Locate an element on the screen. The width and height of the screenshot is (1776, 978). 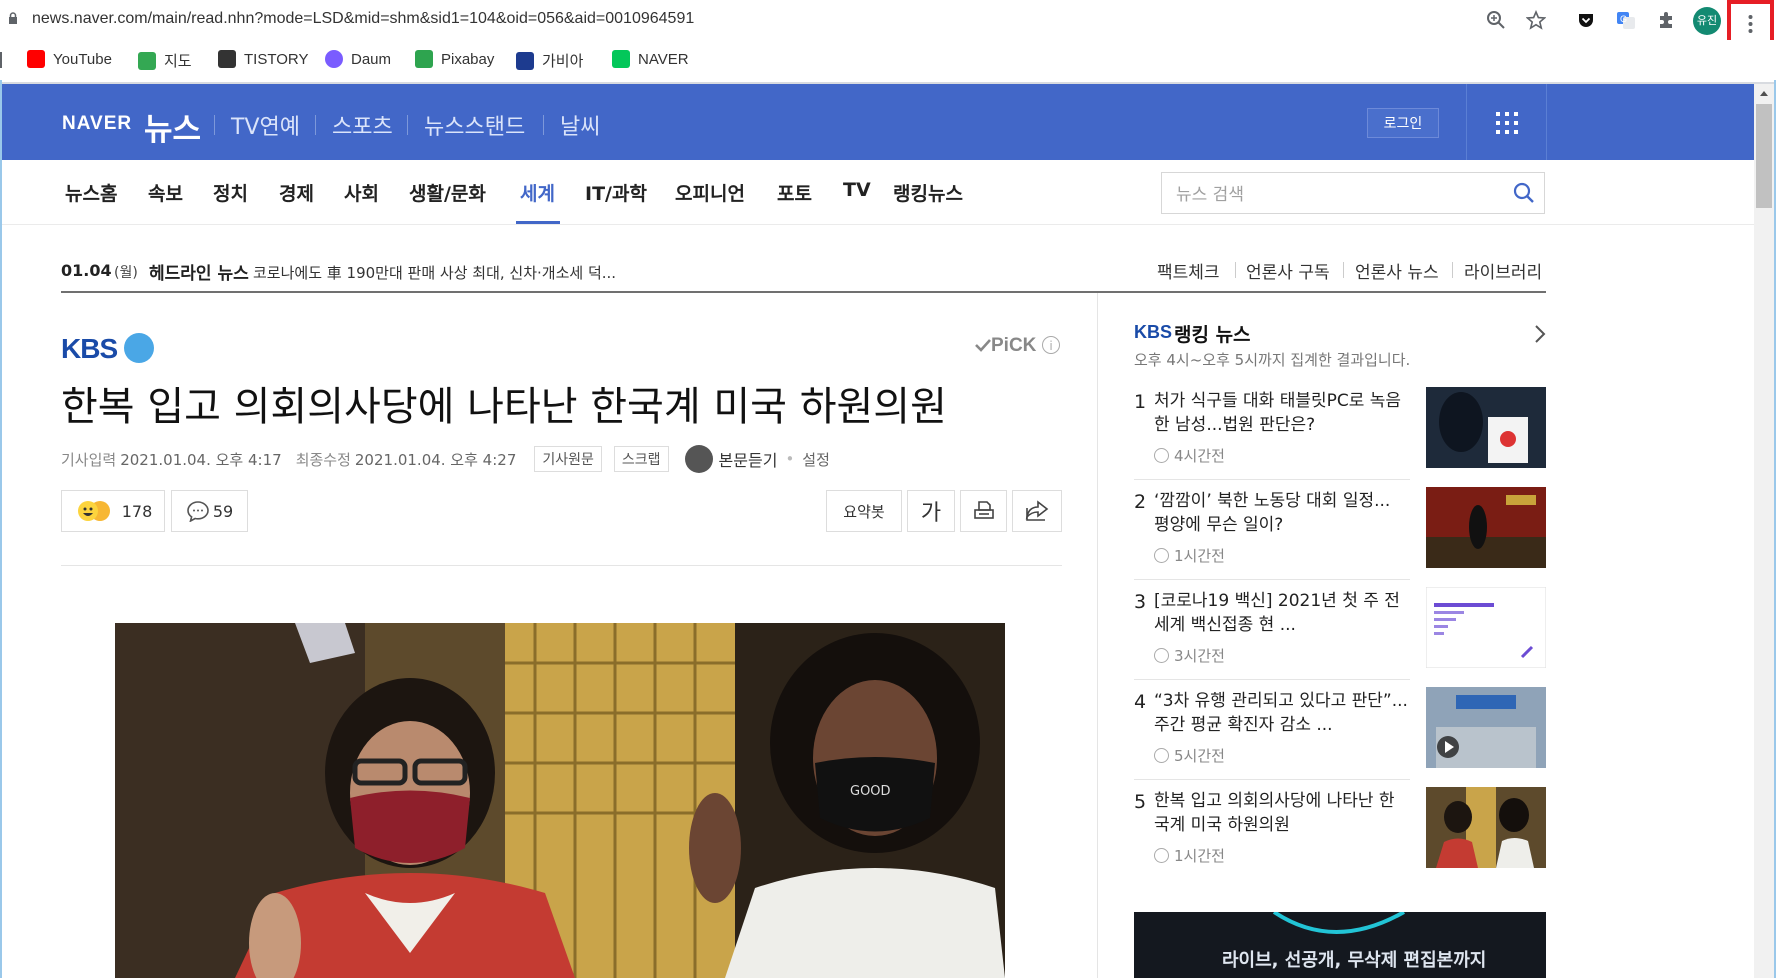
ranking-item: 5 한복 입고 의회의사당에 나타난 한국계 미국 하원의원 1시간전 is located at coordinates (1340, 837).